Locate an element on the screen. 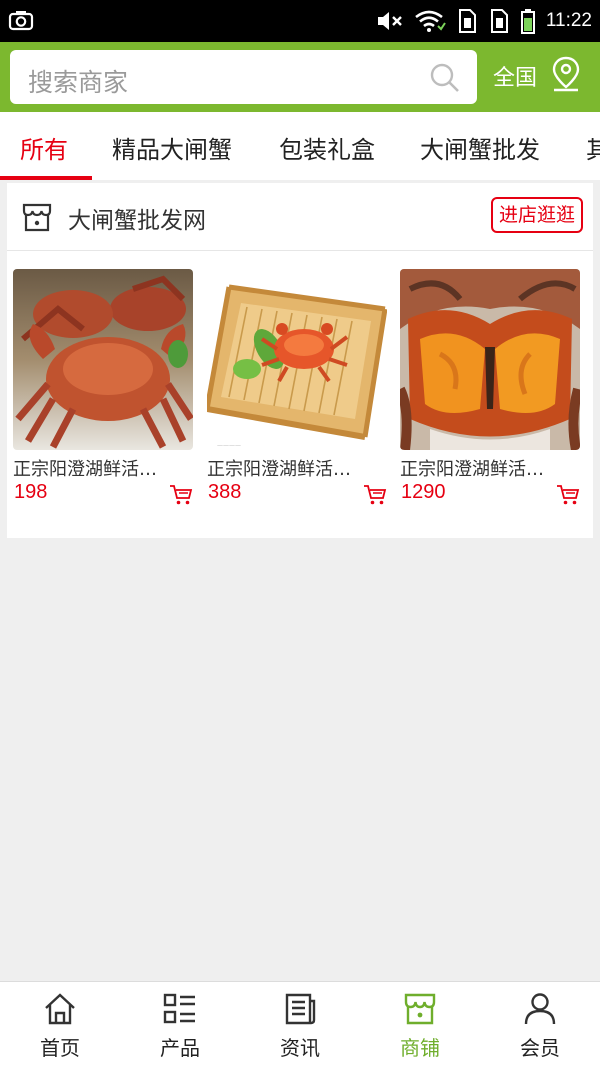  header-bar: 搜索商家 全国 is located at coordinates (300, 77).